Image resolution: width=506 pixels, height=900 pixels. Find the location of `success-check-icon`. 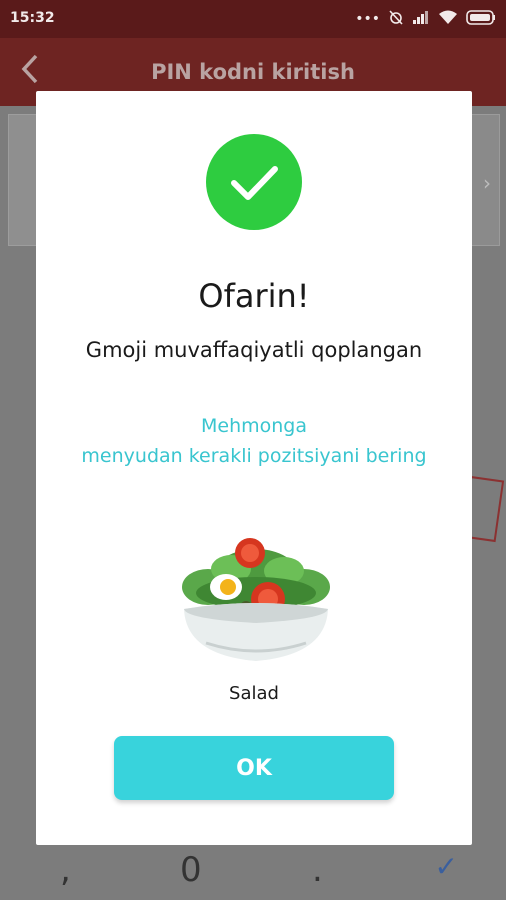

success-check-icon is located at coordinates (254, 182).